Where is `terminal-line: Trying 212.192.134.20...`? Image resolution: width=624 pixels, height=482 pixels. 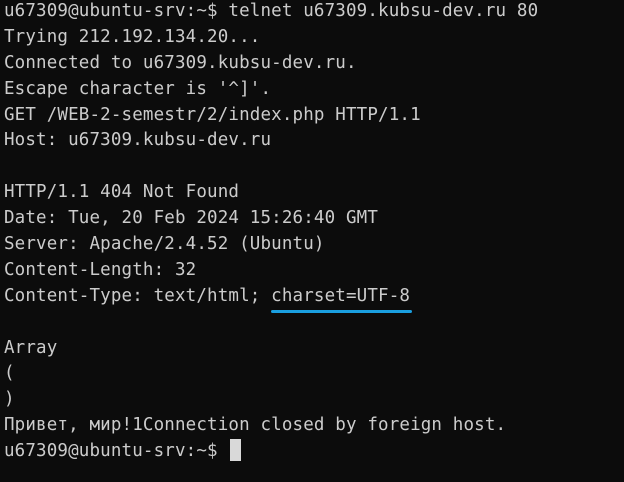
terminal-line: Trying 212.192.134.20... is located at coordinates (132, 36).